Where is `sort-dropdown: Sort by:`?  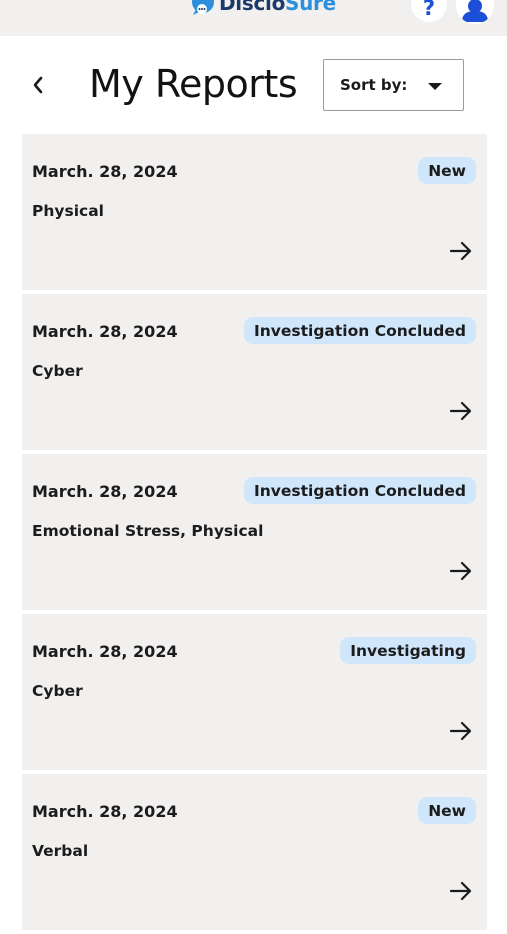
sort-dropdown: Sort by: is located at coordinates (393, 85).